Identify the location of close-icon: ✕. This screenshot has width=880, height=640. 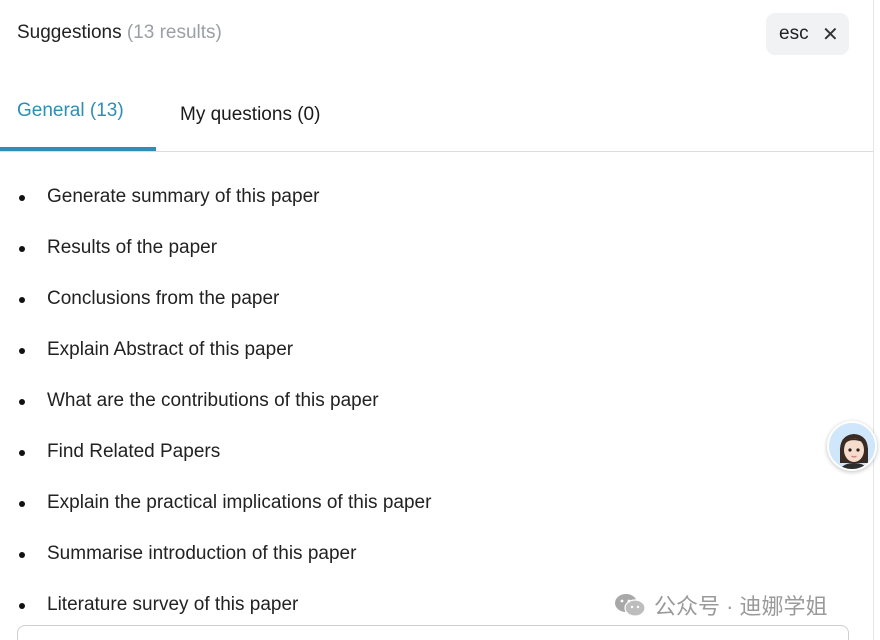
(830, 35).